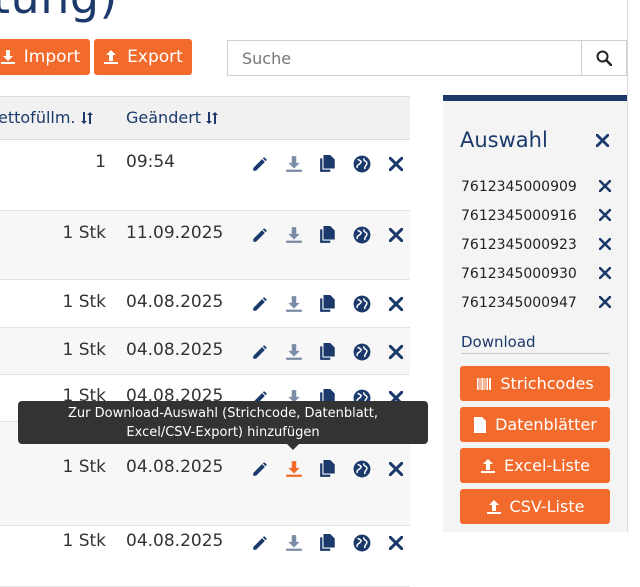  Describe the element at coordinates (547, 465) in the screenshot. I see `excel-list-button-label: Excel-Liste` at that location.